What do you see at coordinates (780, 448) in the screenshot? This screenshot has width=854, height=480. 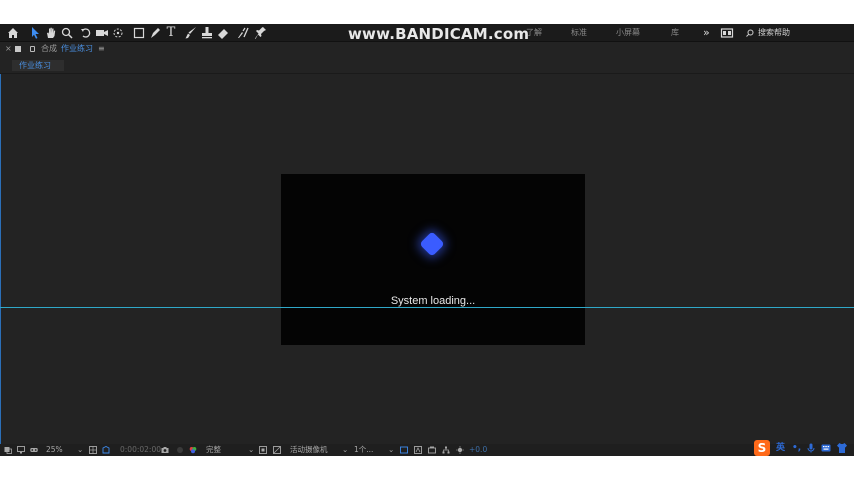 I see `ime-language-toggle: 英` at bounding box center [780, 448].